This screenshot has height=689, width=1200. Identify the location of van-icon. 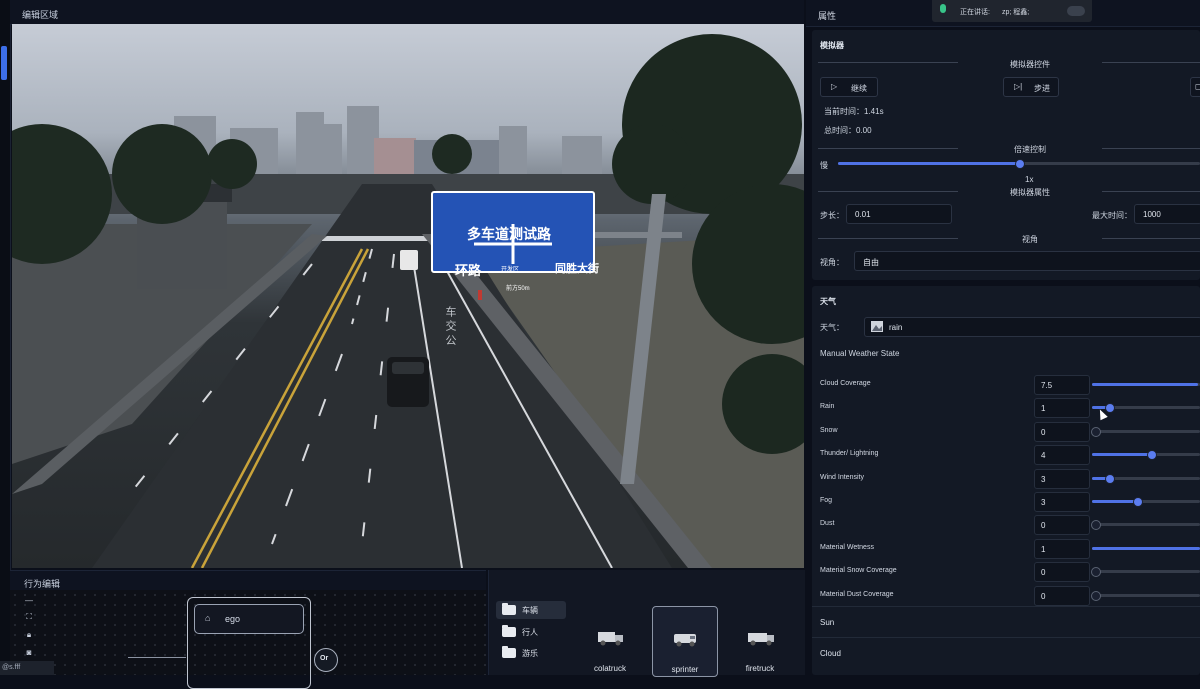
(685, 640).